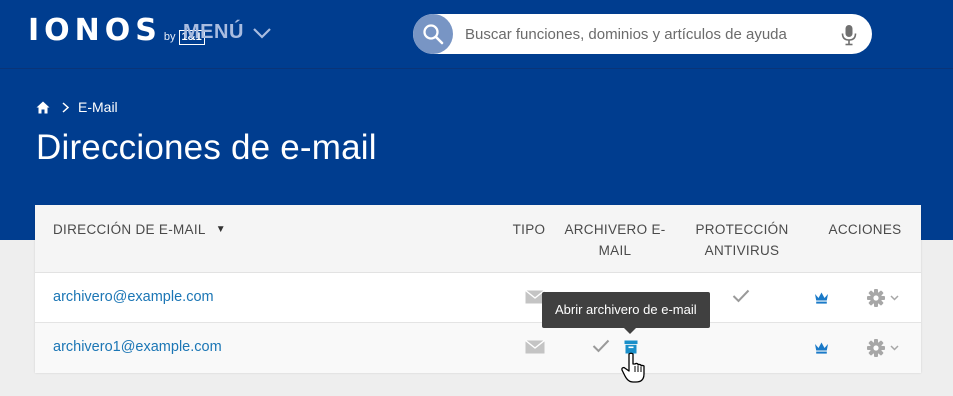 This screenshot has height=396, width=953. I want to click on column-header-antivirus: PROTECCIÓN ANTIVIRUS, so click(742, 240).